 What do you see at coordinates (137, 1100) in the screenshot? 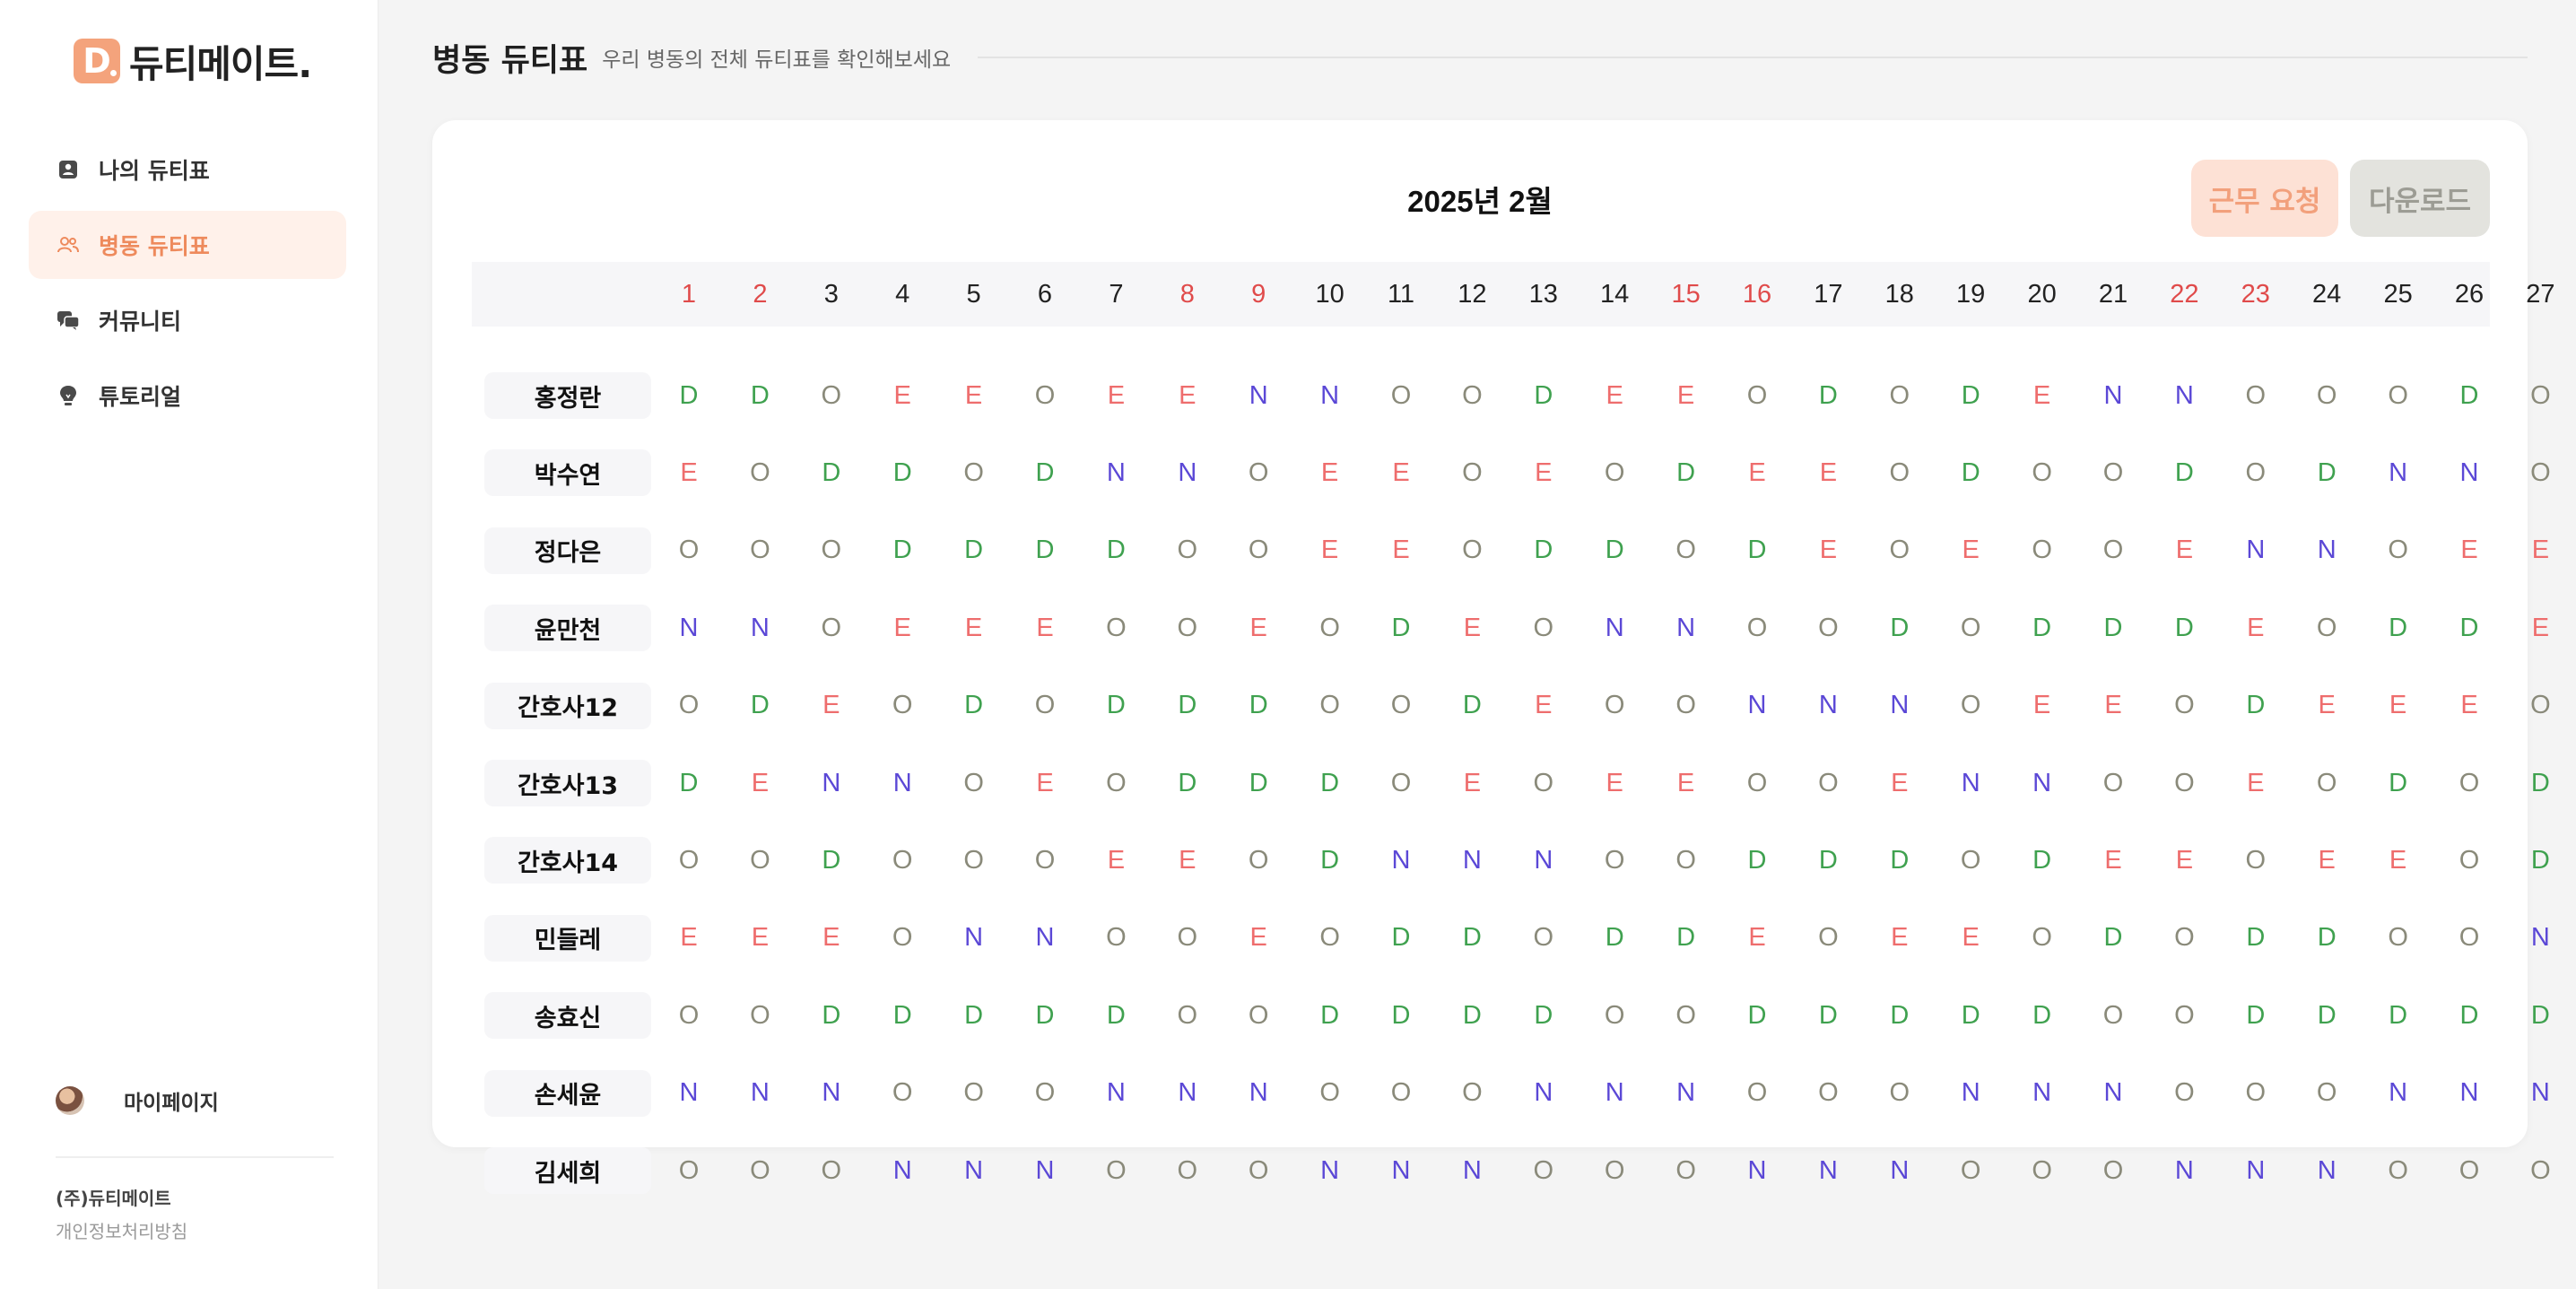
I see `mypage-link: 마이페이지` at bounding box center [137, 1100].